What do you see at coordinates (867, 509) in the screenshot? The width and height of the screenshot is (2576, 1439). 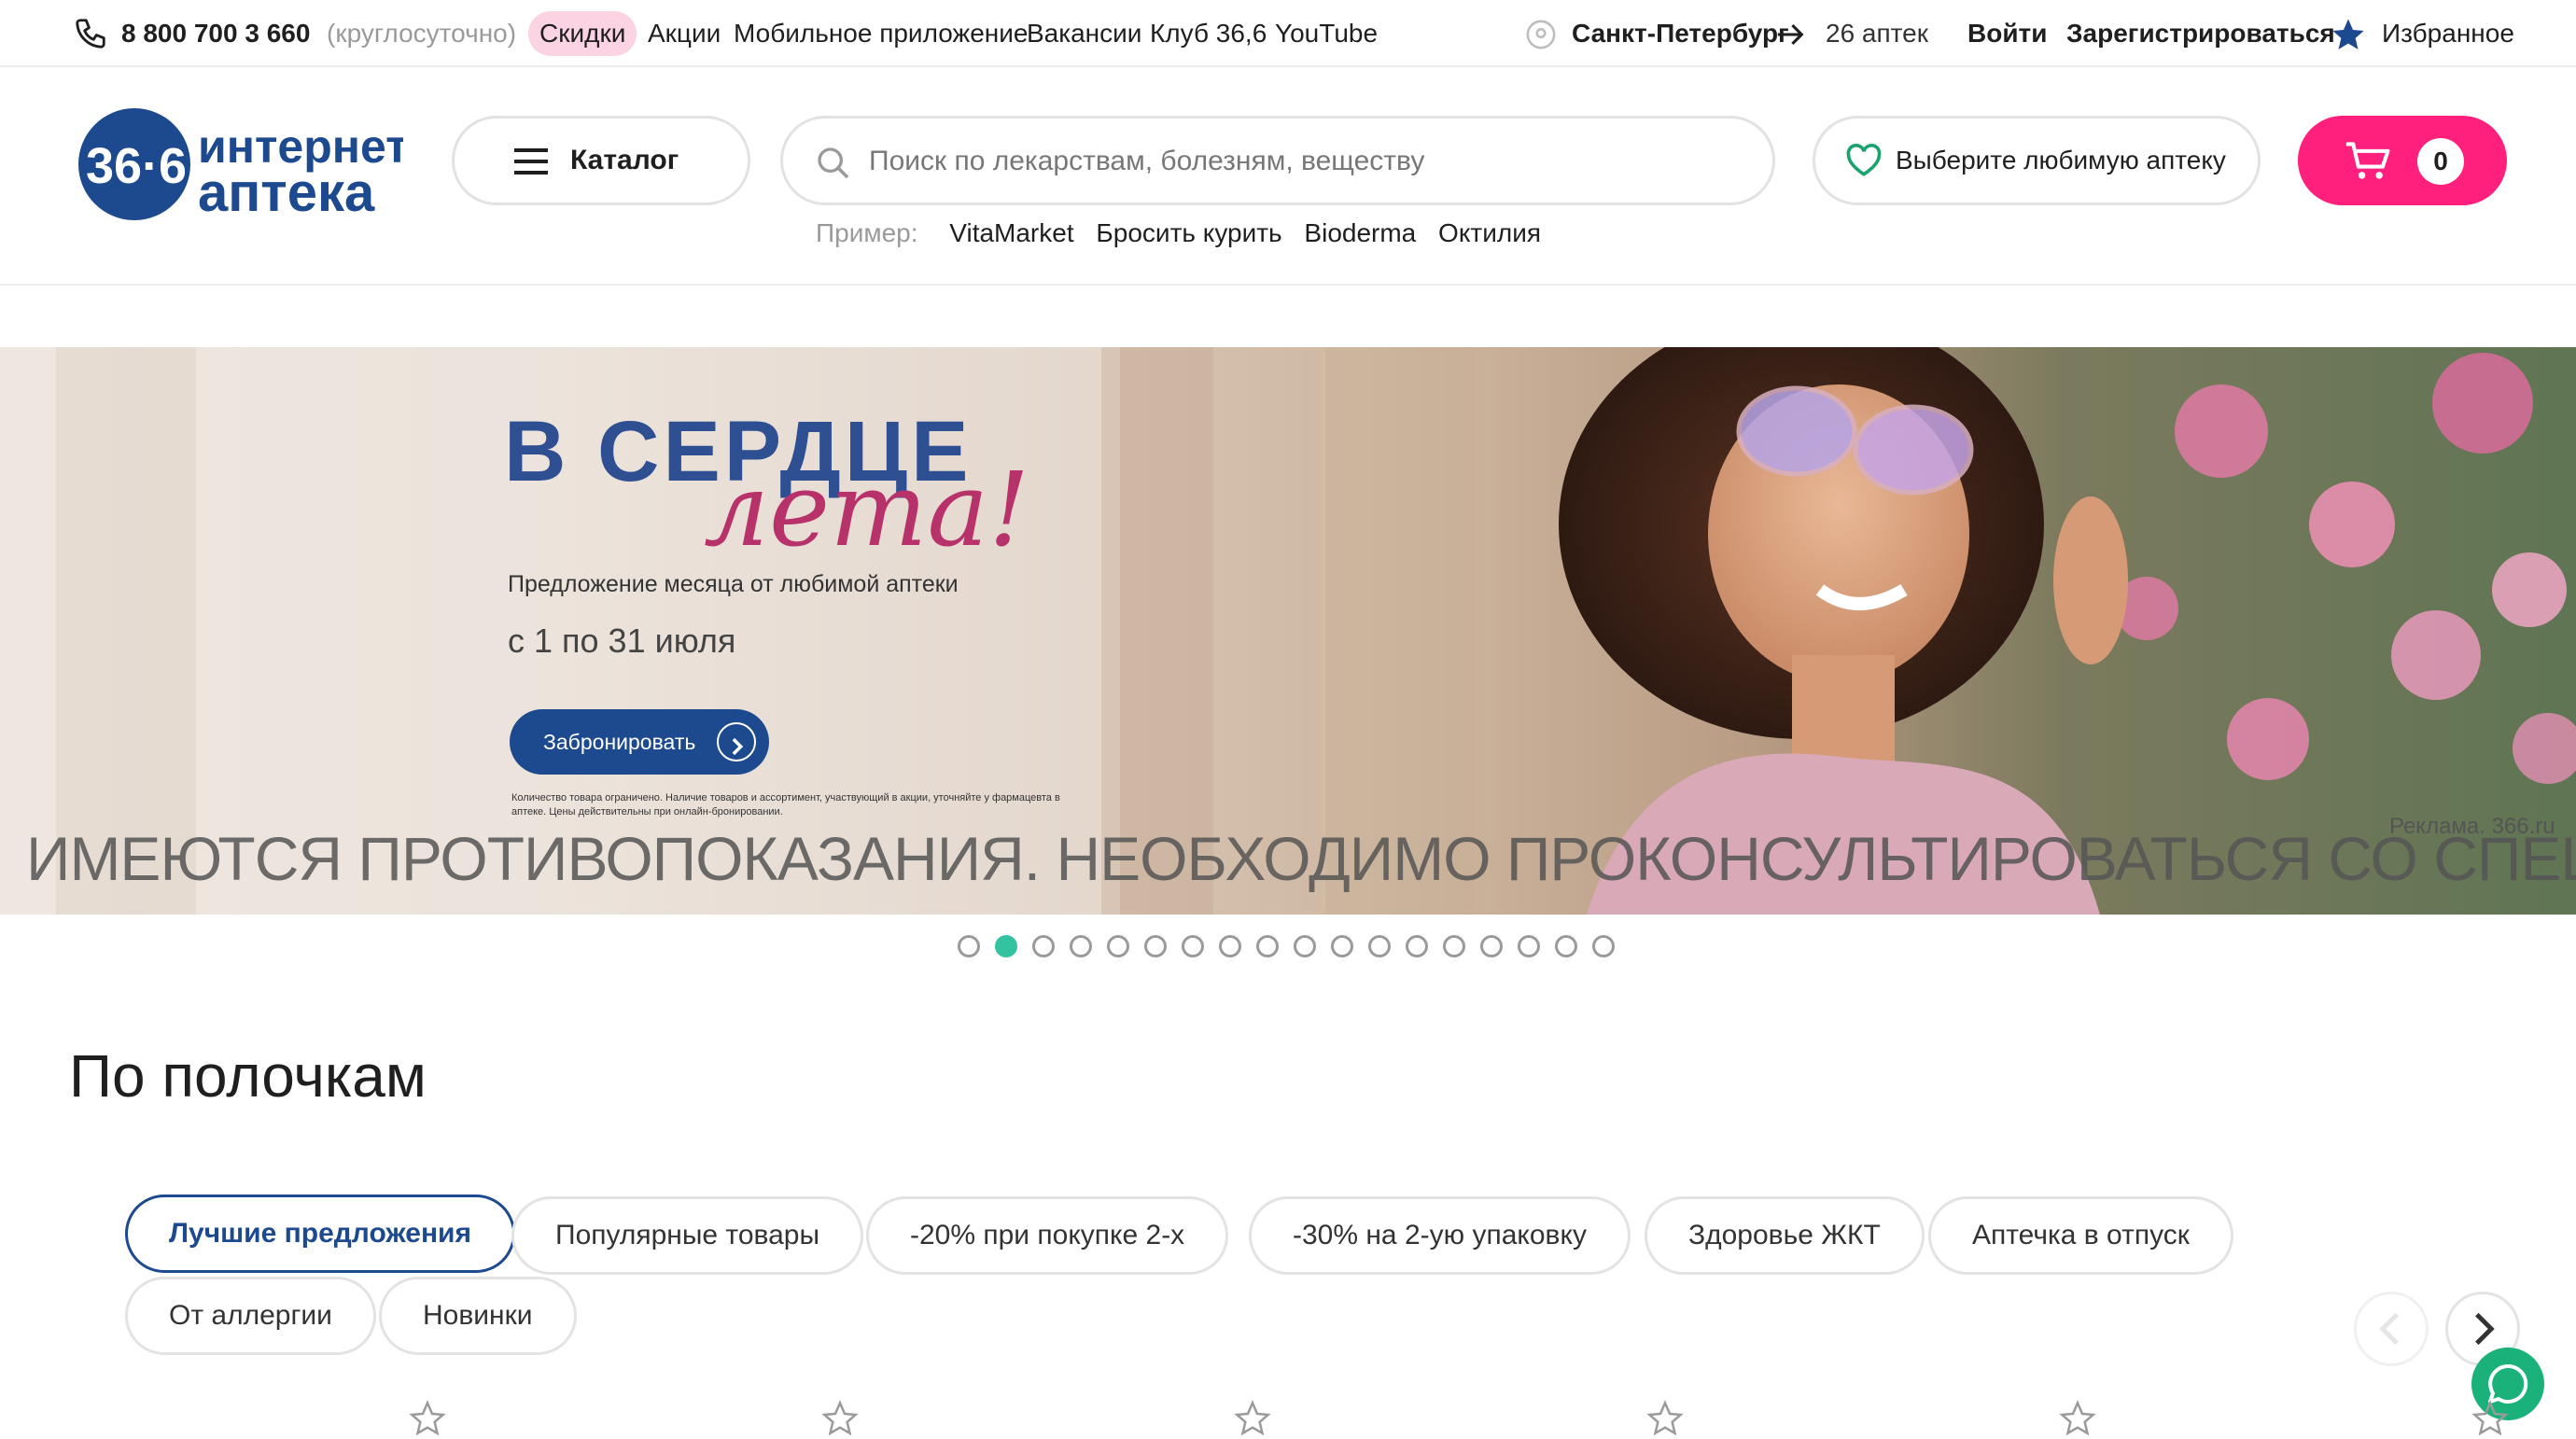 I see `banner-title-line2: лета!` at bounding box center [867, 509].